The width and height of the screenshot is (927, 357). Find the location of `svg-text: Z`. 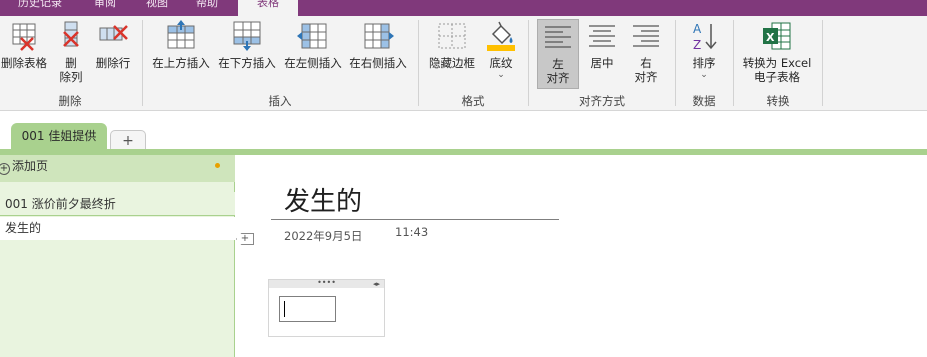

svg-text: Z is located at coordinates (697, 45).